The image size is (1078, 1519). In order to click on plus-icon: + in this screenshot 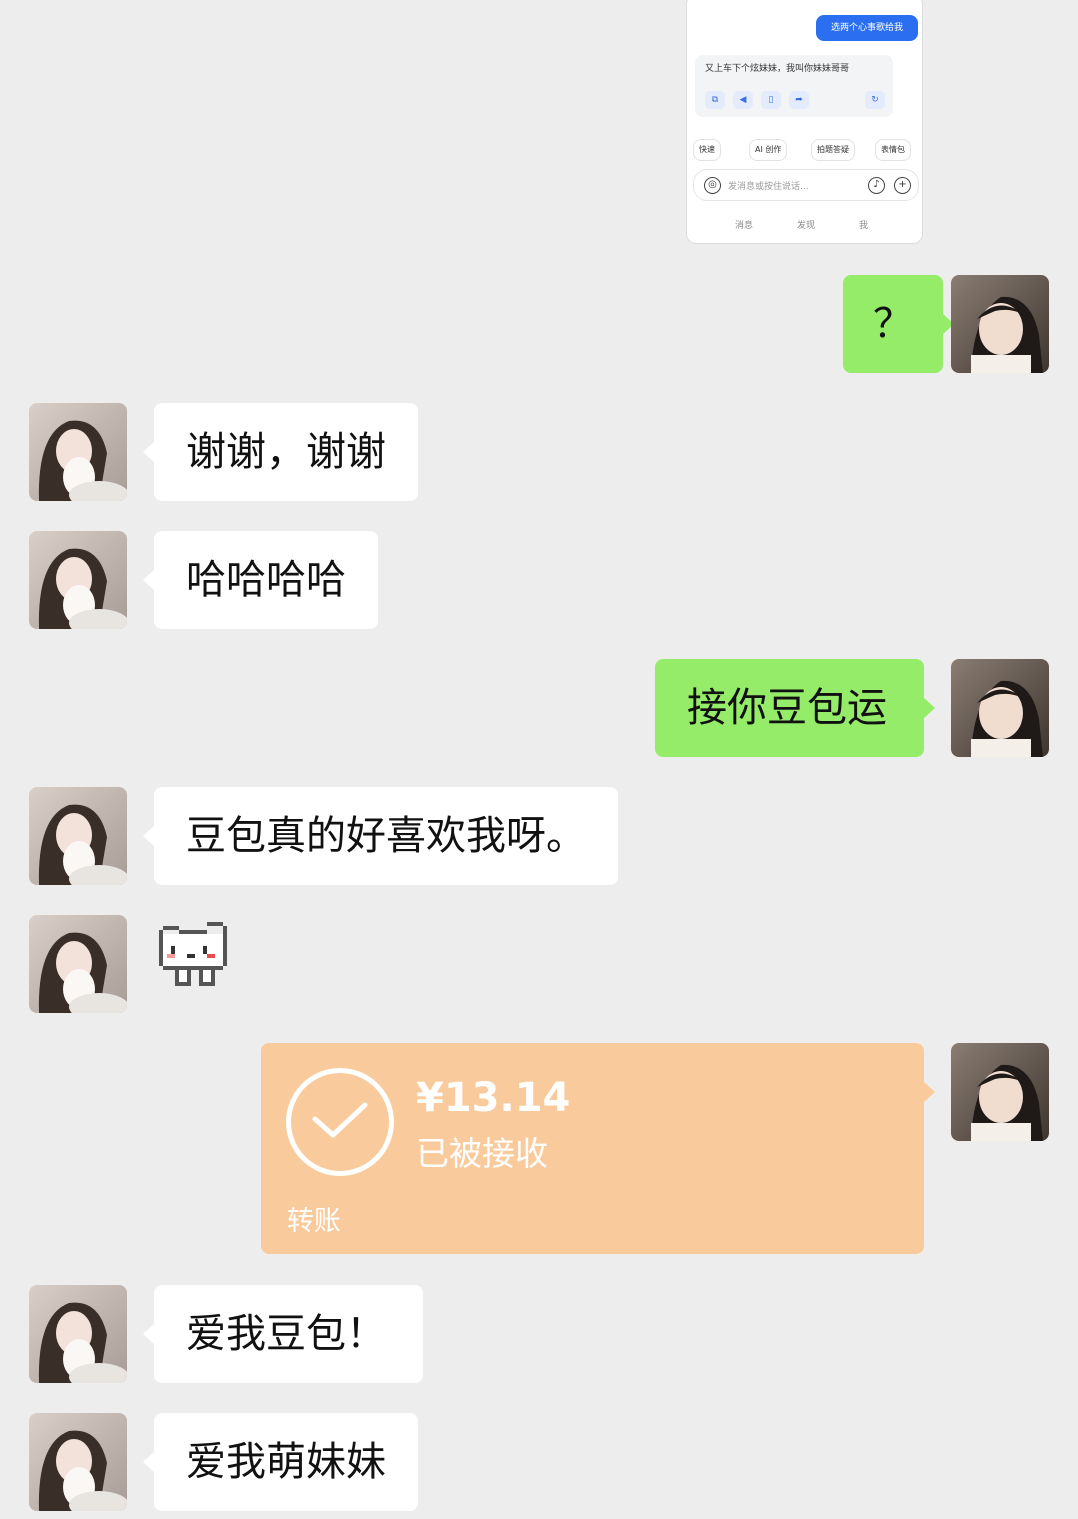, I will do `click(902, 185)`.